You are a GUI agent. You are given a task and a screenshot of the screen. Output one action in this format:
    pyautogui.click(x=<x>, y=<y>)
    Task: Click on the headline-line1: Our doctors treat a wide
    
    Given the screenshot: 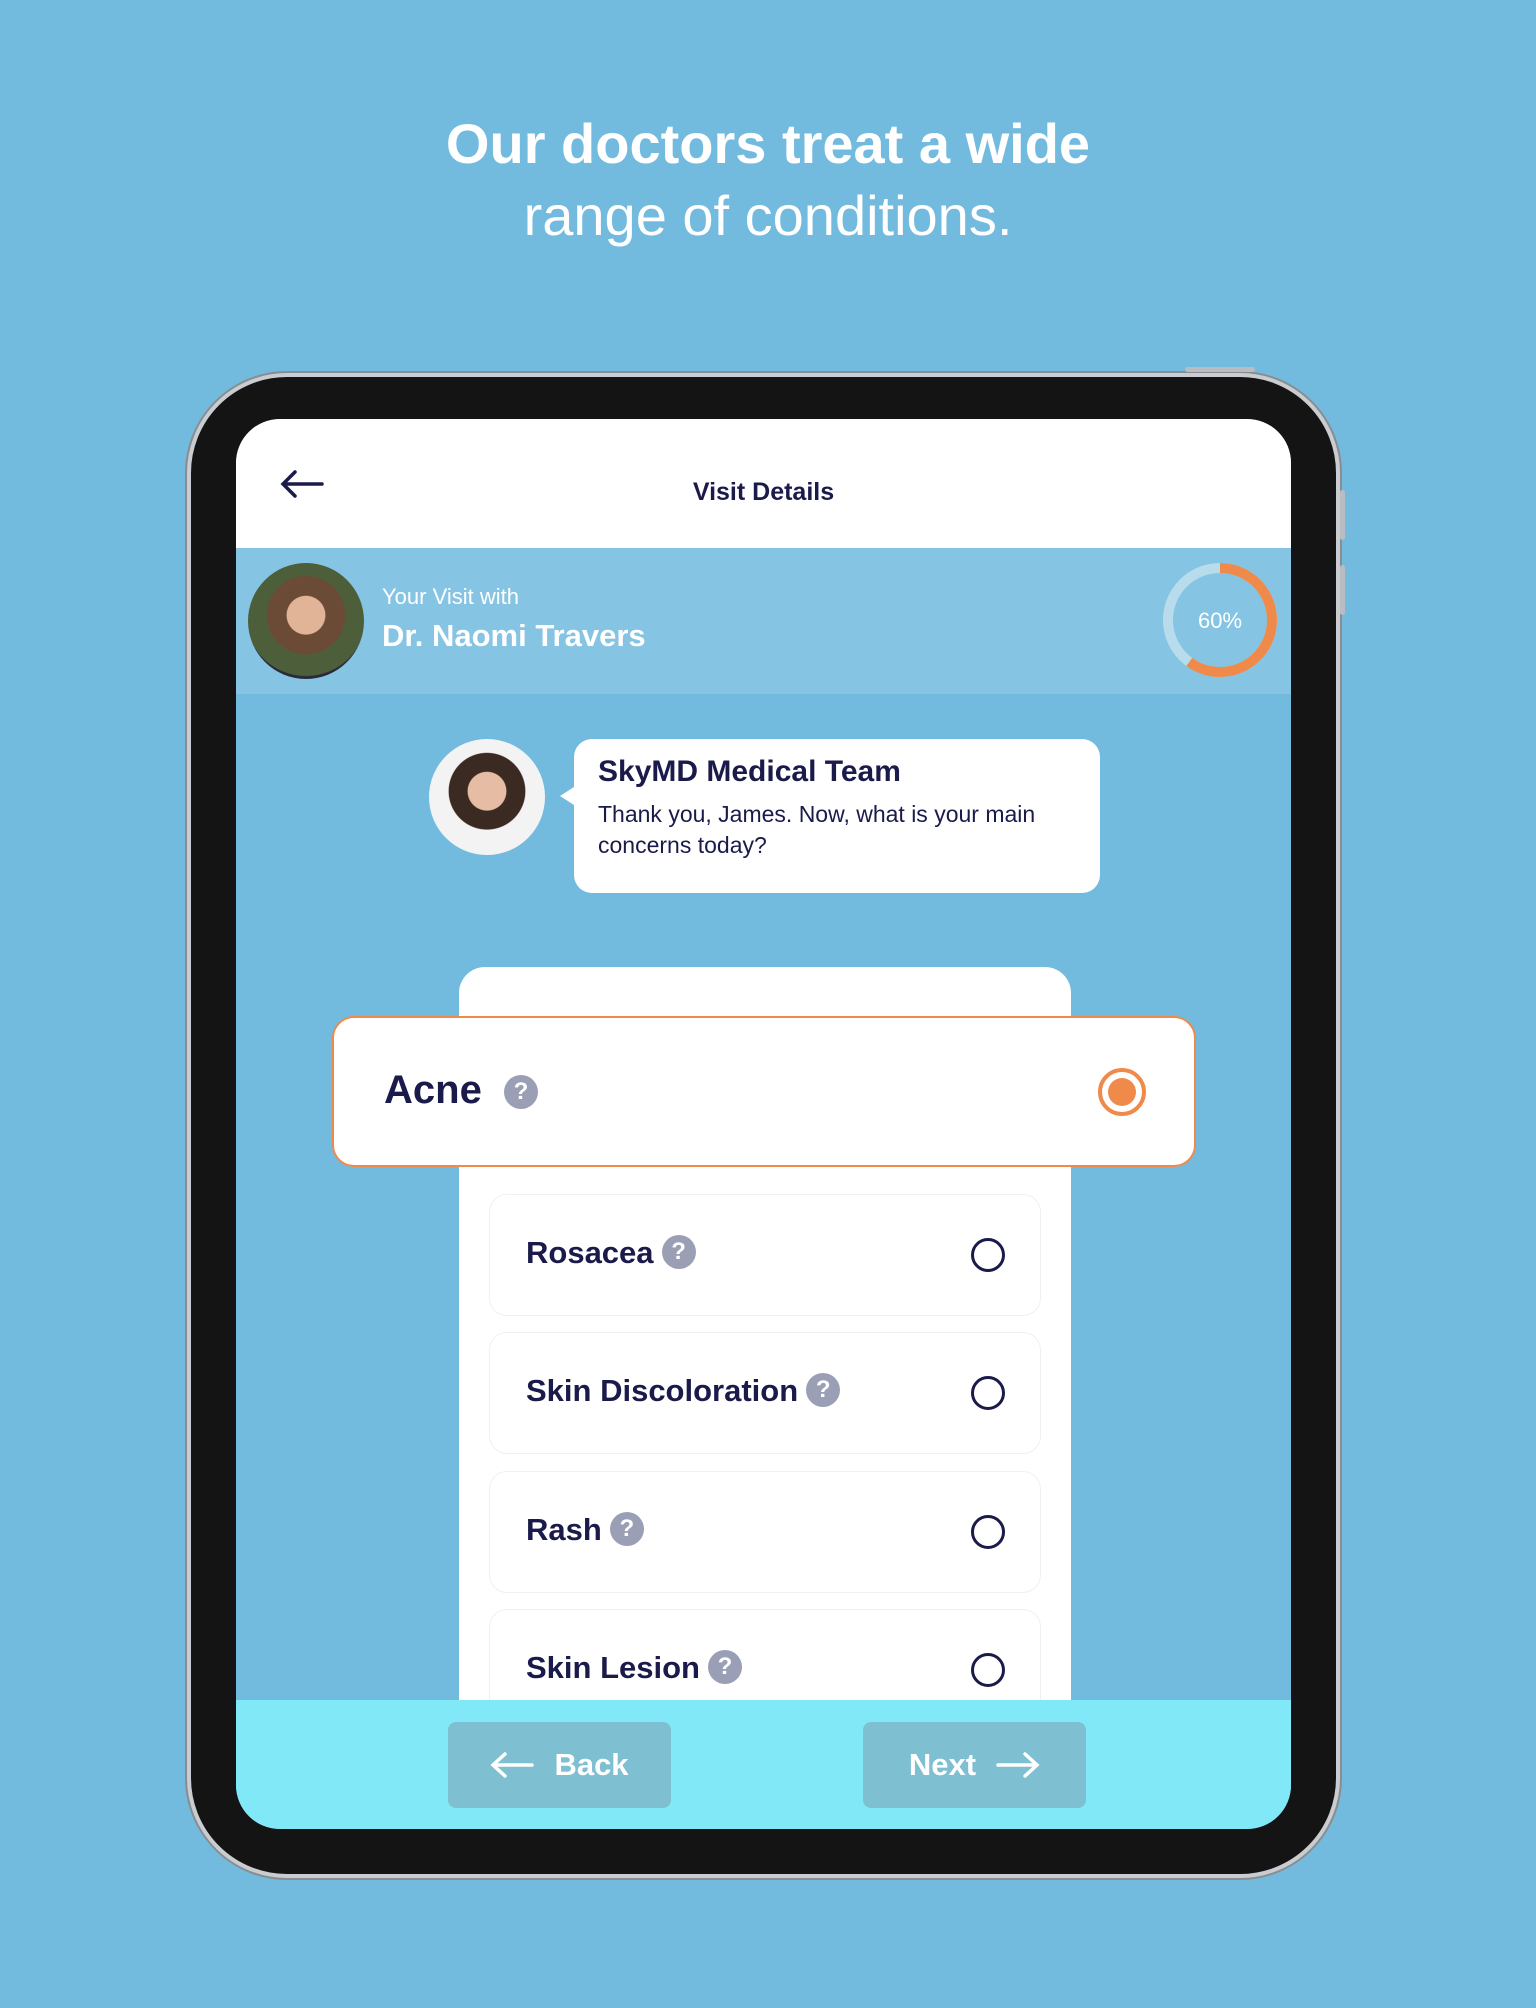 What is the action you would take?
    pyautogui.click(x=768, y=143)
    